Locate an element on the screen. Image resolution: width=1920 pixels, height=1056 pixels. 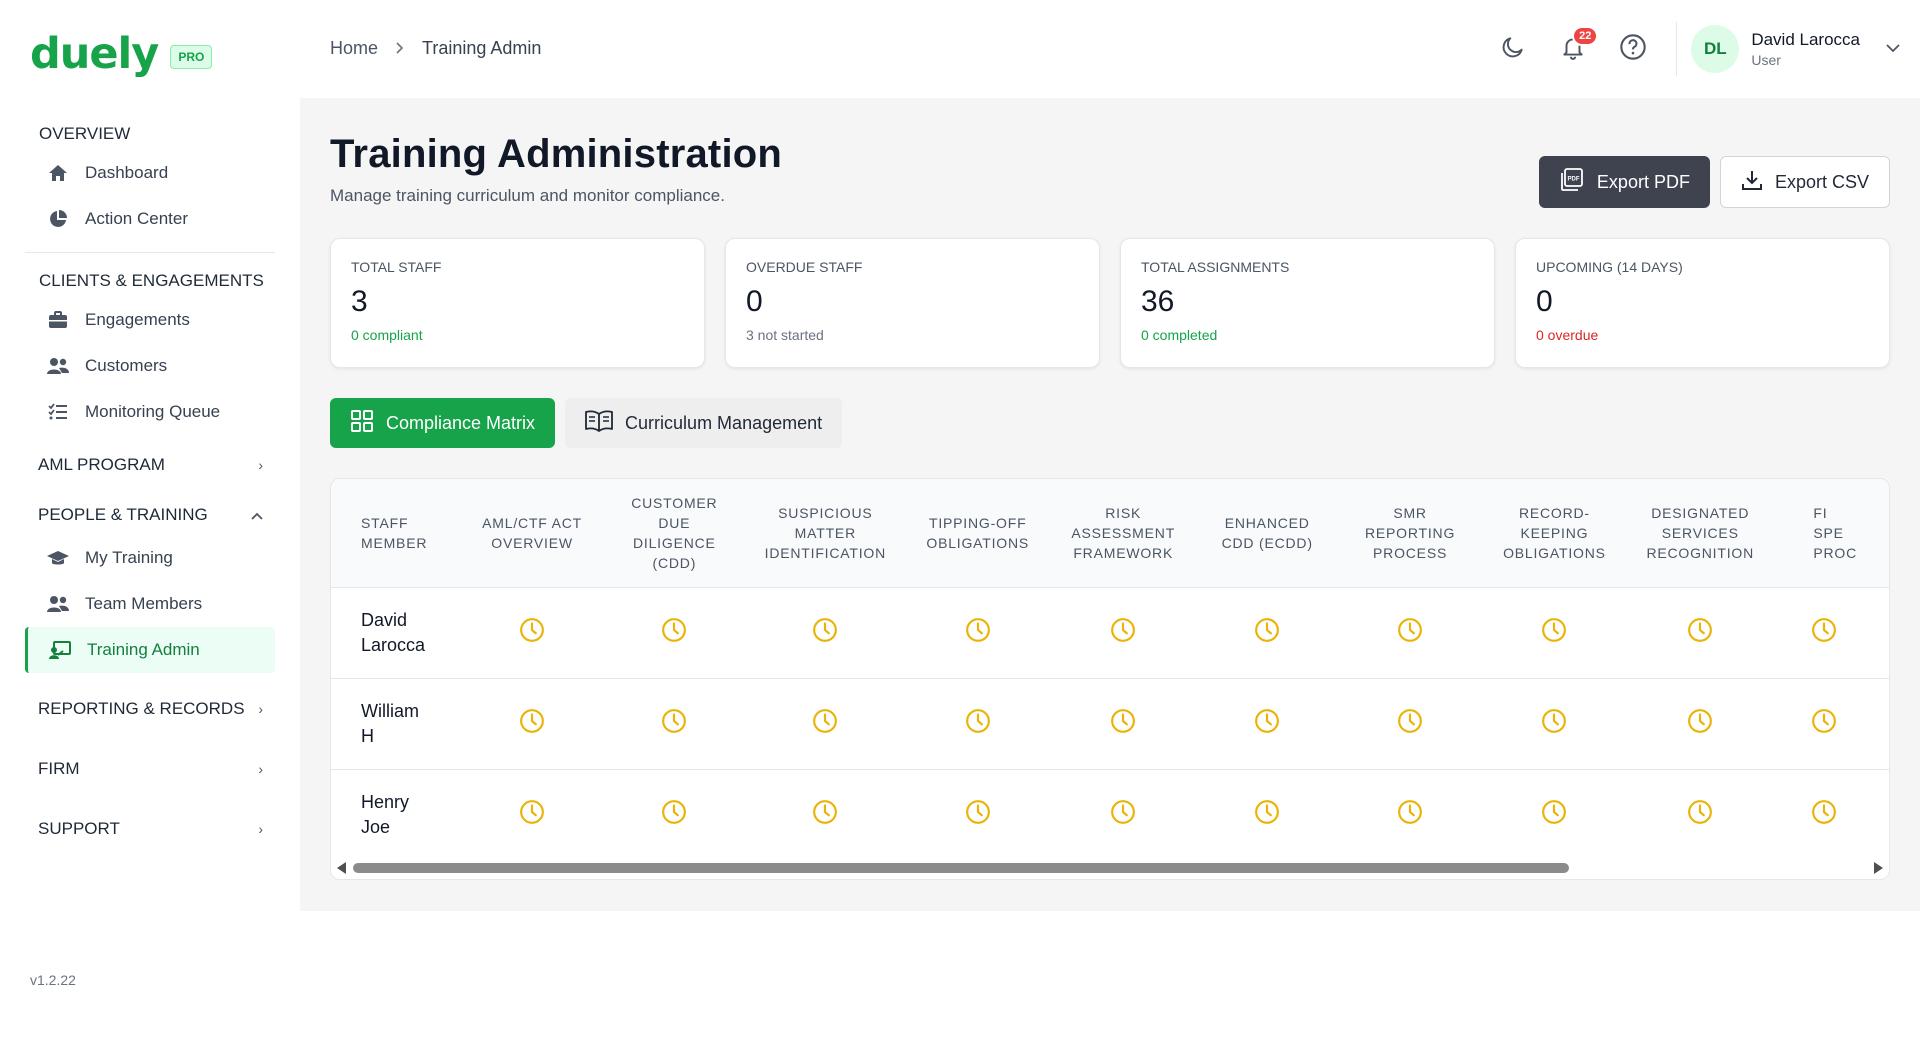
staff-member-name: Henry Joe is located at coordinates (385, 814).